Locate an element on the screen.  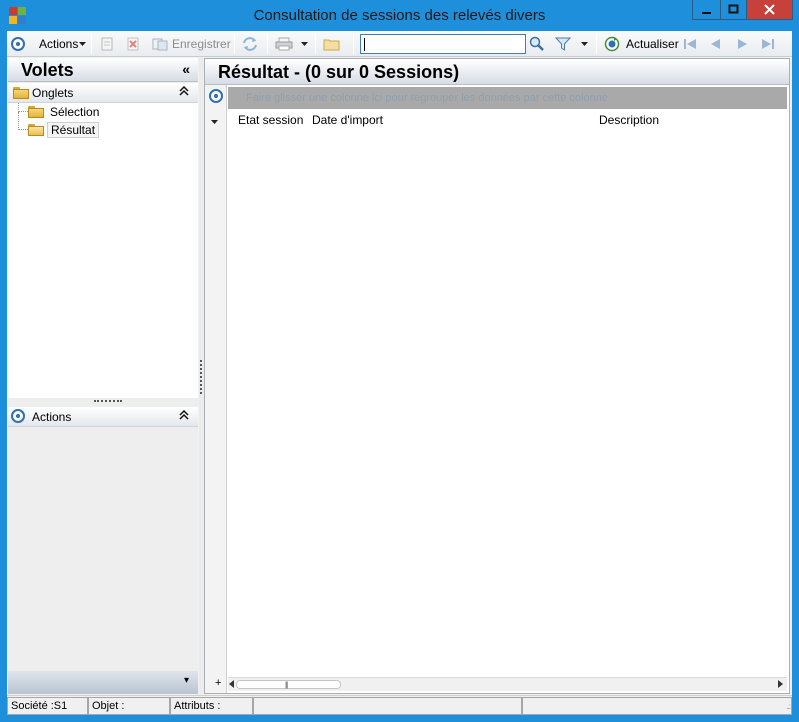
print-options-dropdown is located at coordinates (305, 44).